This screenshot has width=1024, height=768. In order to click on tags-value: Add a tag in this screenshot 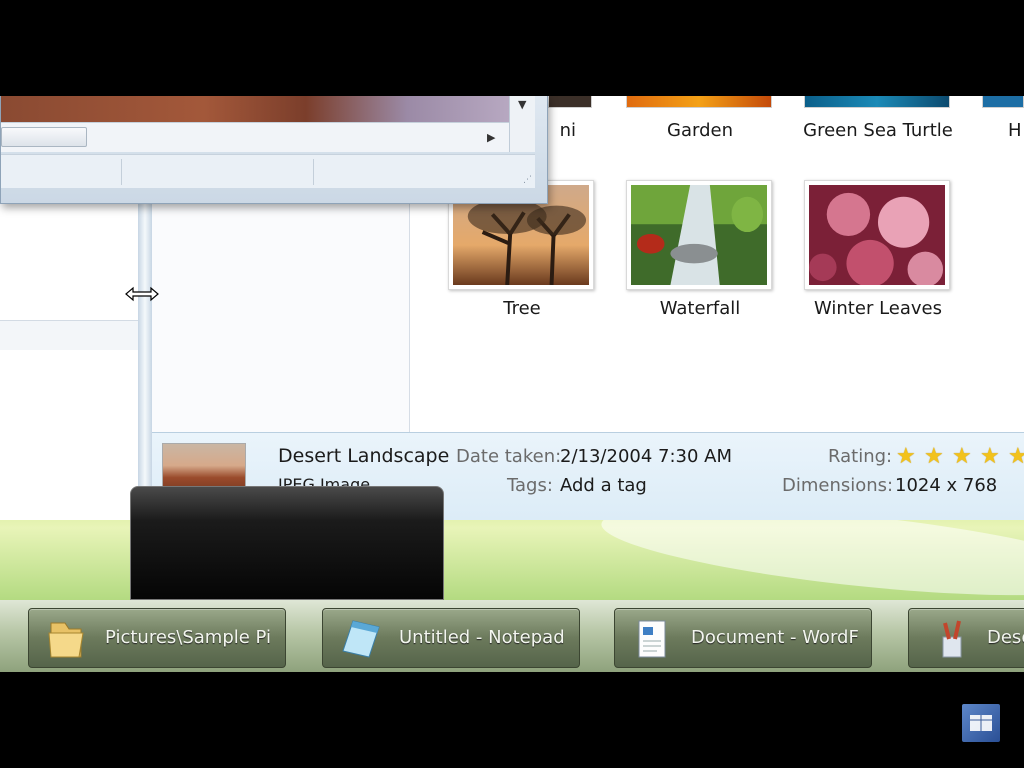, I will do `click(603, 485)`.